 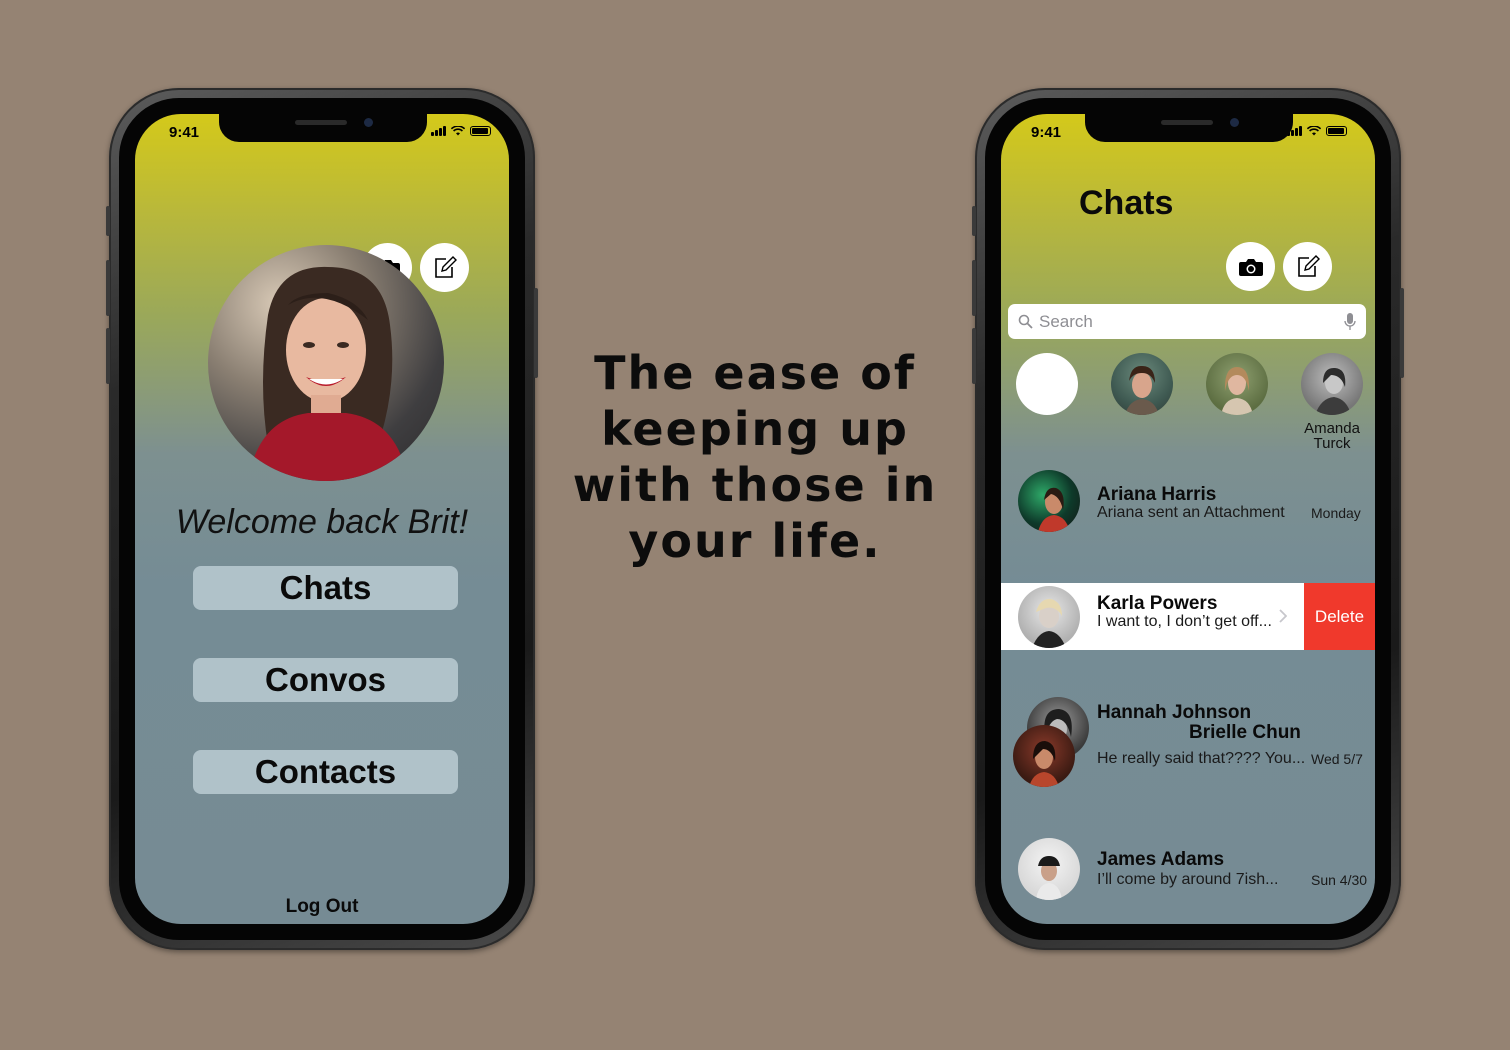 I want to click on camera-icon, so click(x=1250, y=267).